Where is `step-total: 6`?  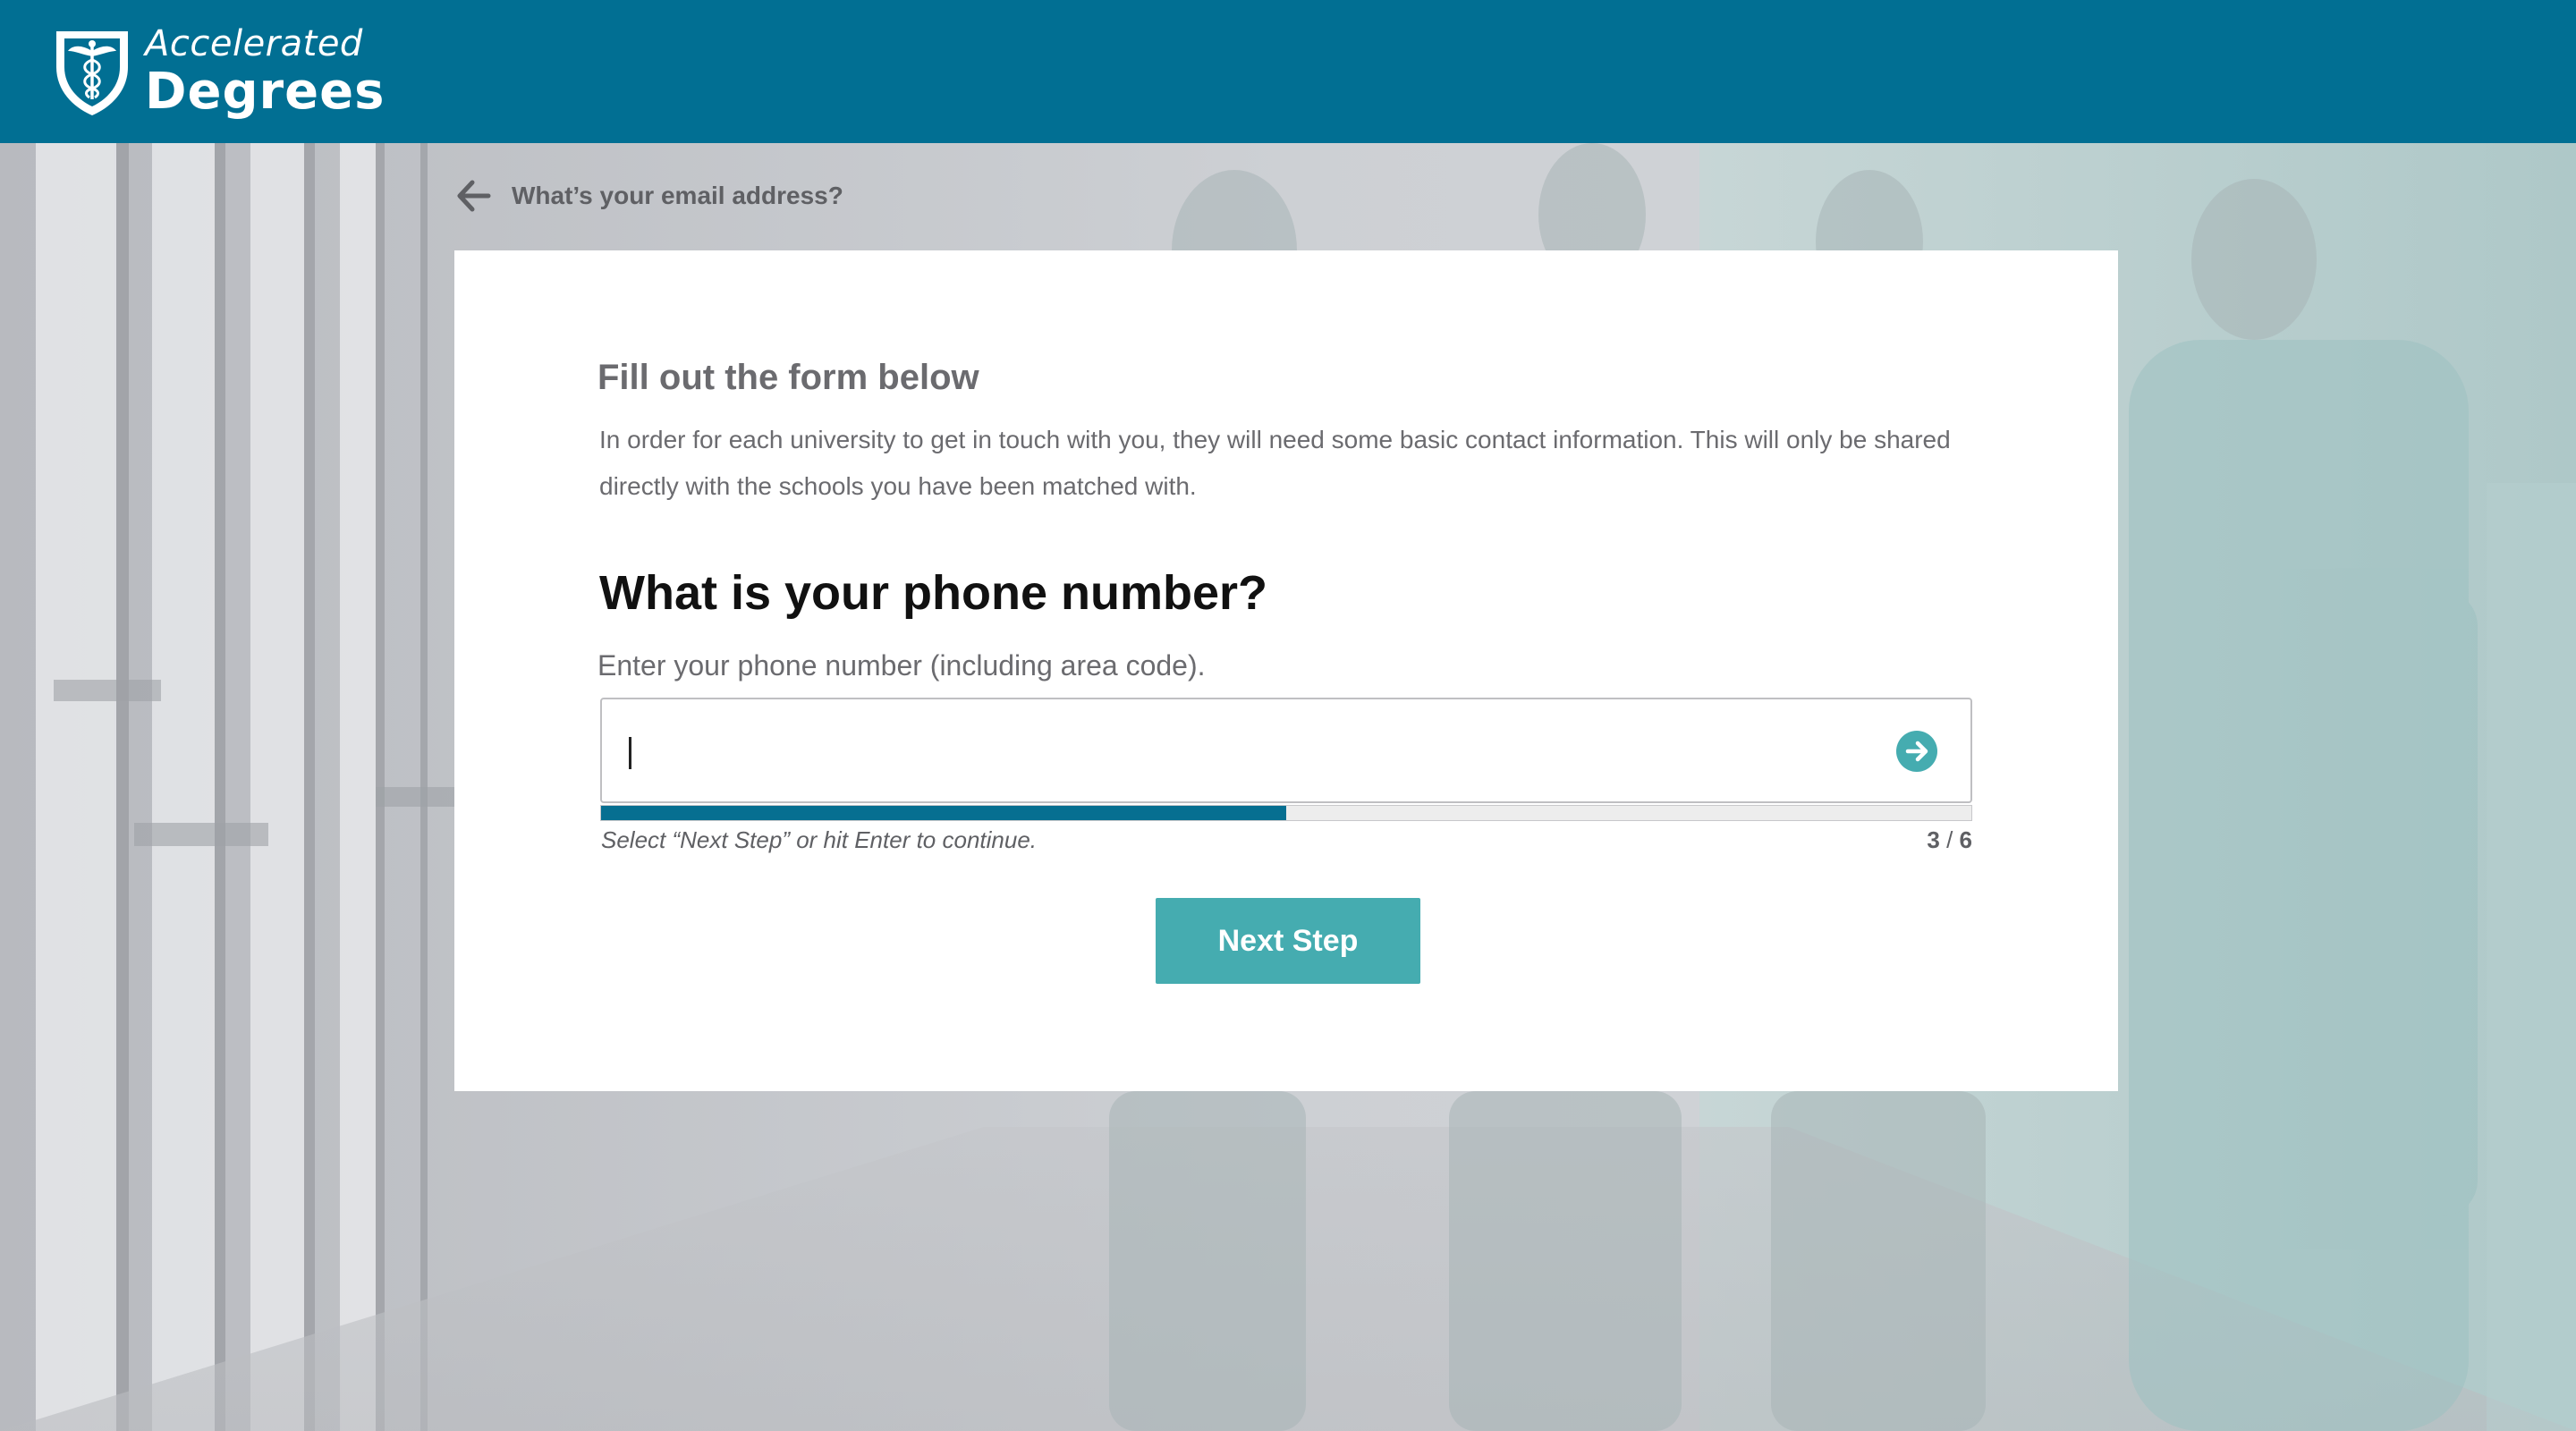
step-total: 6 is located at coordinates (1965, 840).